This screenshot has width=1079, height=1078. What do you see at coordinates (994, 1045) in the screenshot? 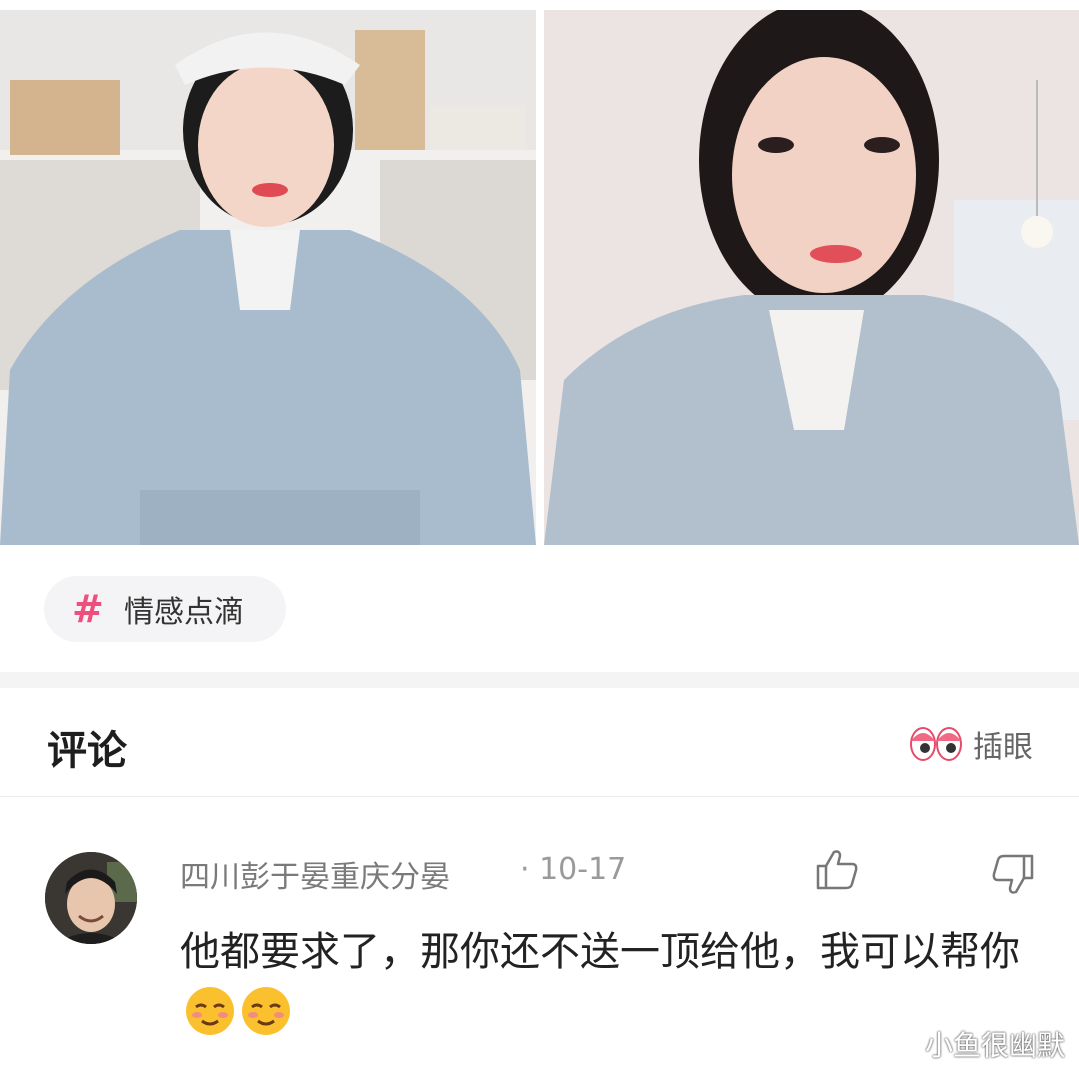
I see `watermark: 小鱼很幽默` at bounding box center [994, 1045].